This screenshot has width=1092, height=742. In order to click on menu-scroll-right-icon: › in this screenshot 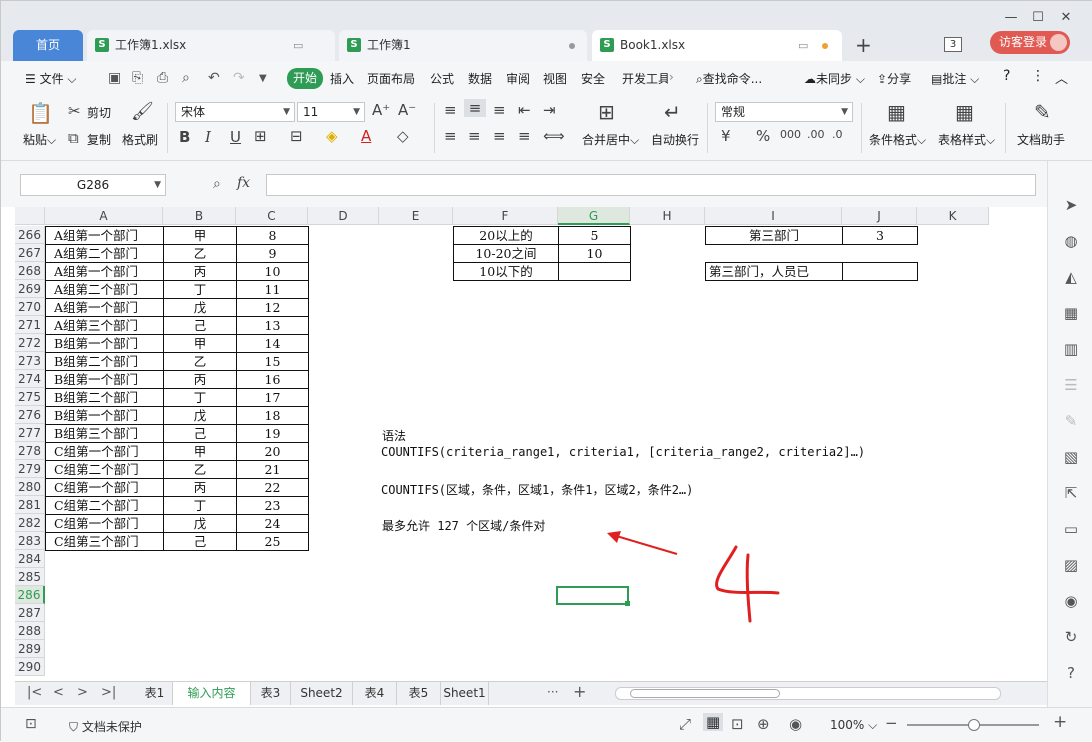, I will do `click(671, 77)`.